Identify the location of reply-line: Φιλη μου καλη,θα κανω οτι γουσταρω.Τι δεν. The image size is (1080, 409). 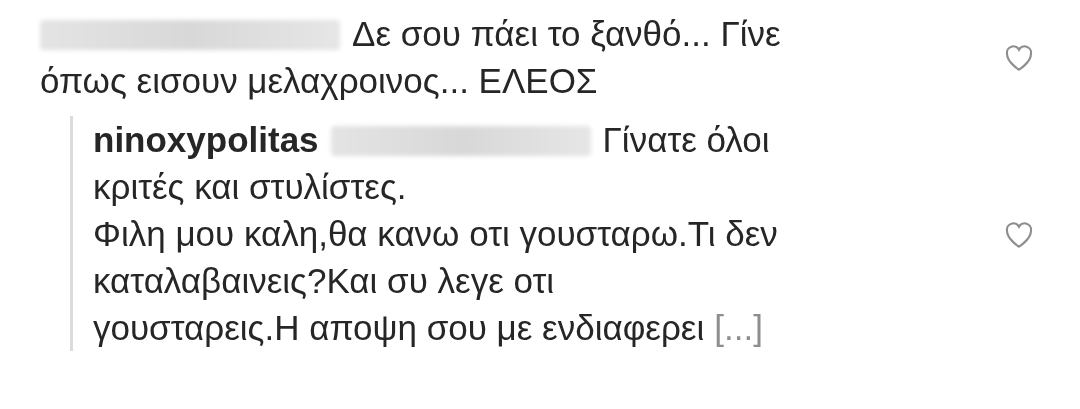
(435, 233).